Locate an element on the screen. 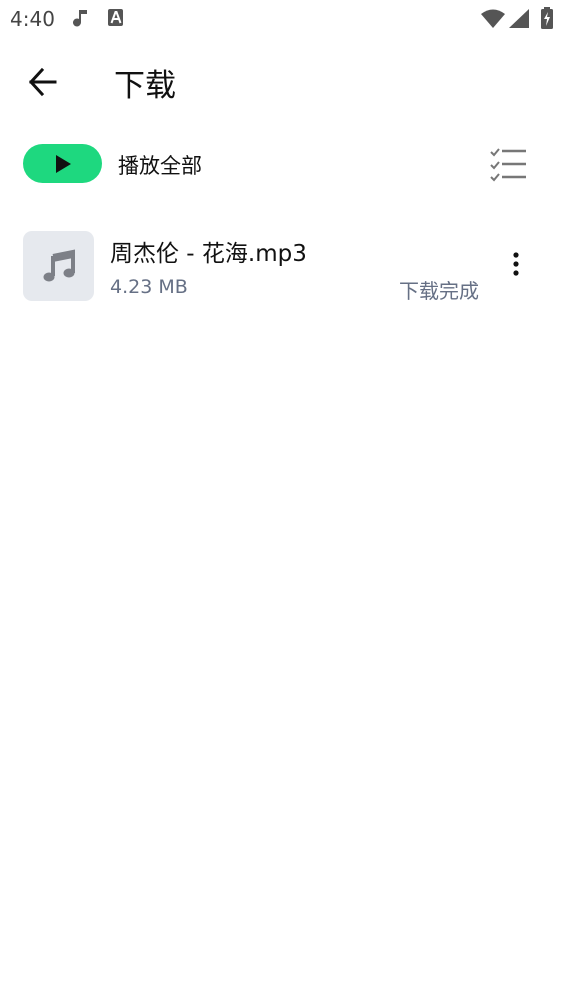  multi-select-button is located at coordinates (508, 164).